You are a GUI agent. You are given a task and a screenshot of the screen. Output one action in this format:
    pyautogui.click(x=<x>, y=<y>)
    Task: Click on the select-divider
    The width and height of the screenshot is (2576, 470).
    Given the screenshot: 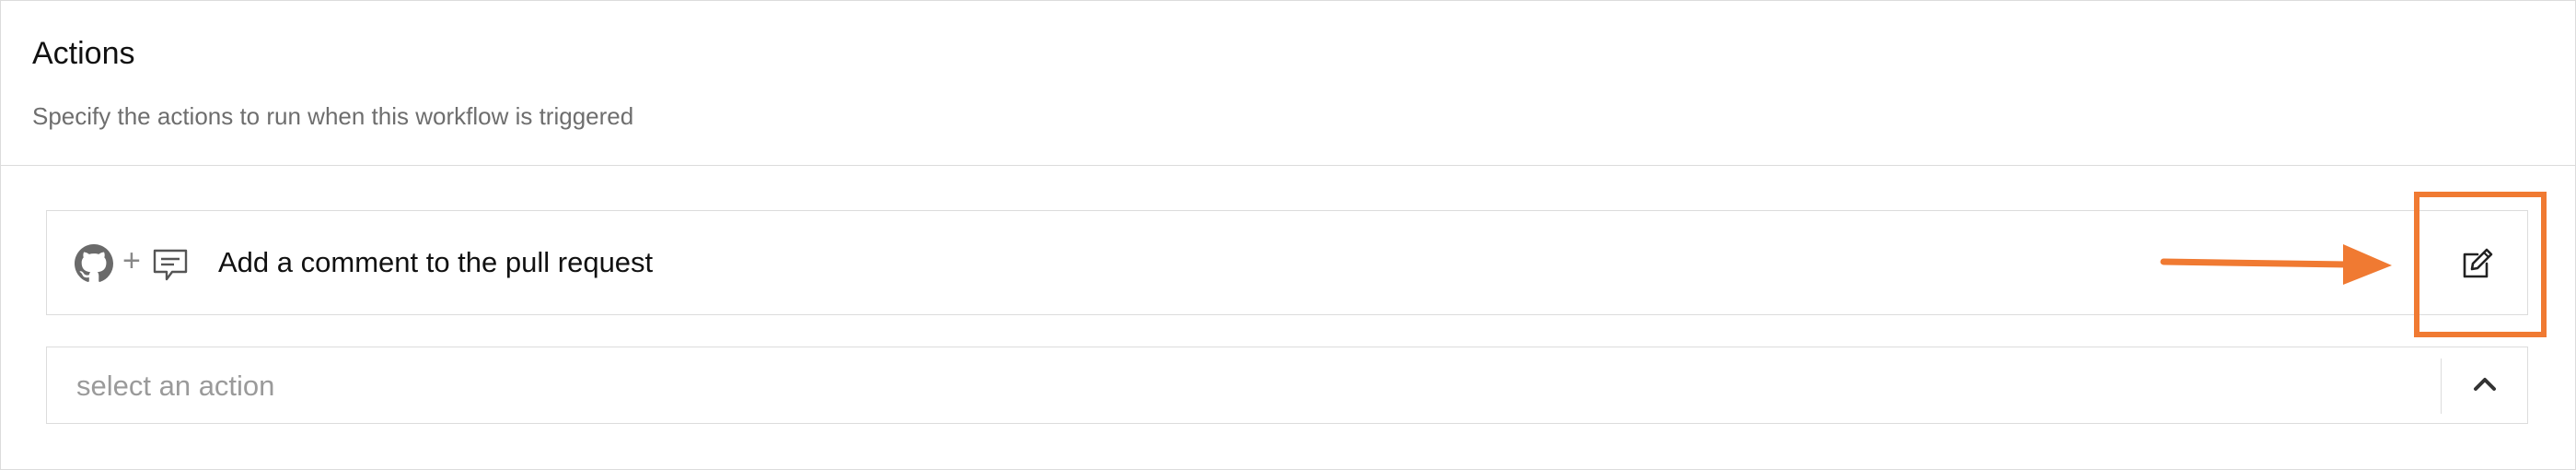 What is the action you would take?
    pyautogui.click(x=2441, y=386)
    